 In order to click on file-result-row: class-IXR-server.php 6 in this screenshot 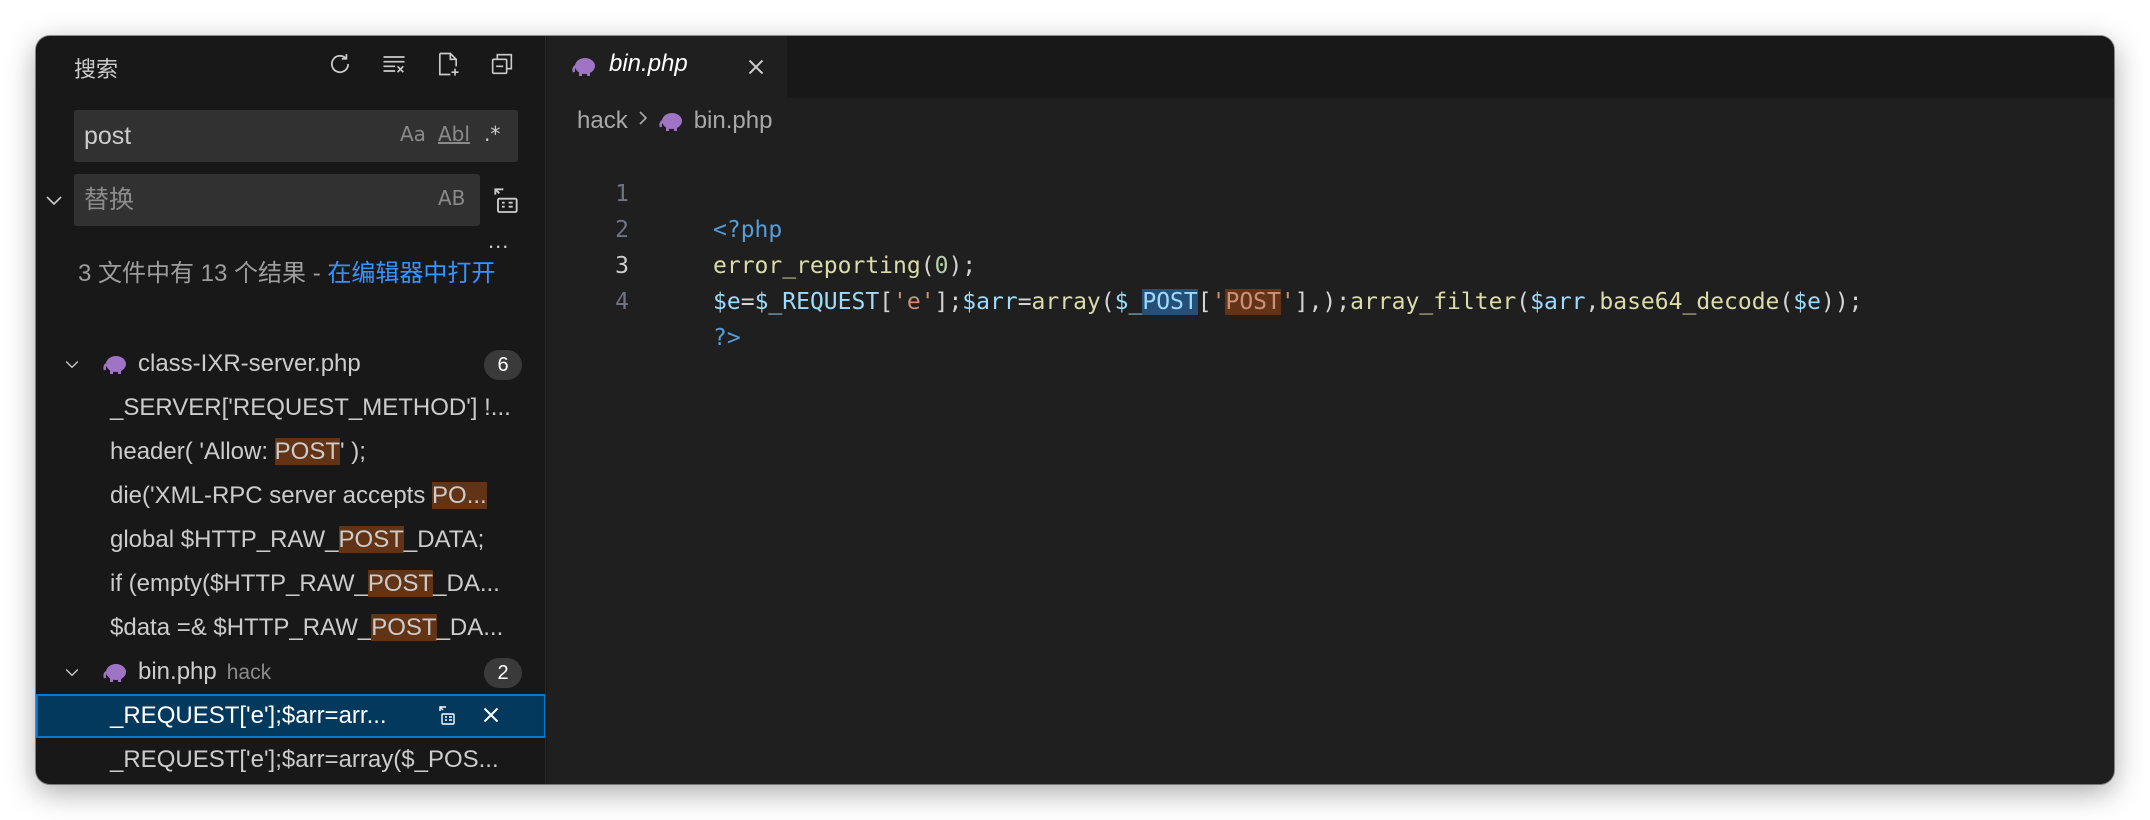, I will do `click(290, 364)`.